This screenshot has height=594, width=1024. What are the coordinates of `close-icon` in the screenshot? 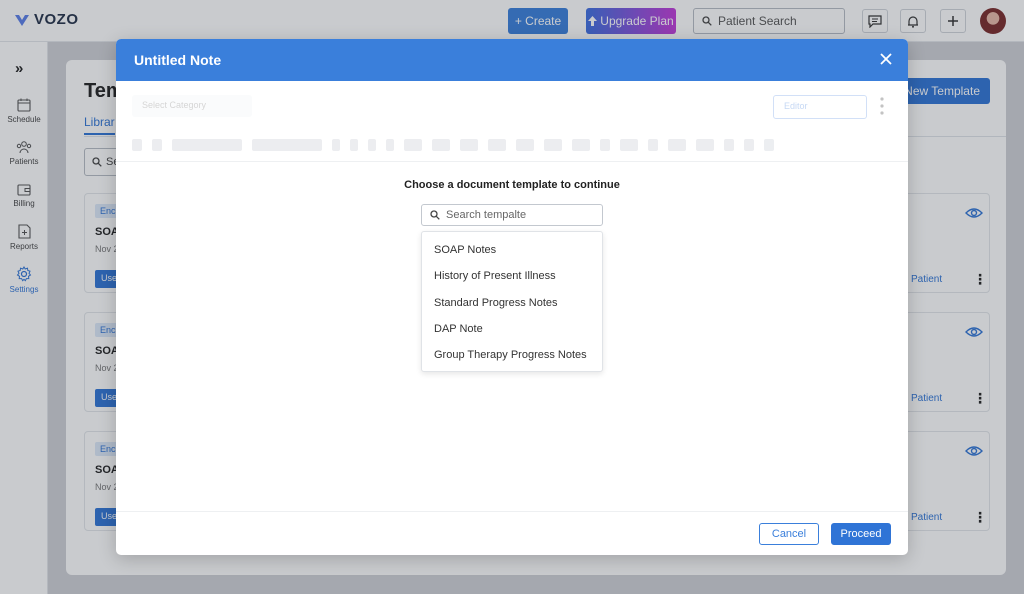 It's located at (886, 59).